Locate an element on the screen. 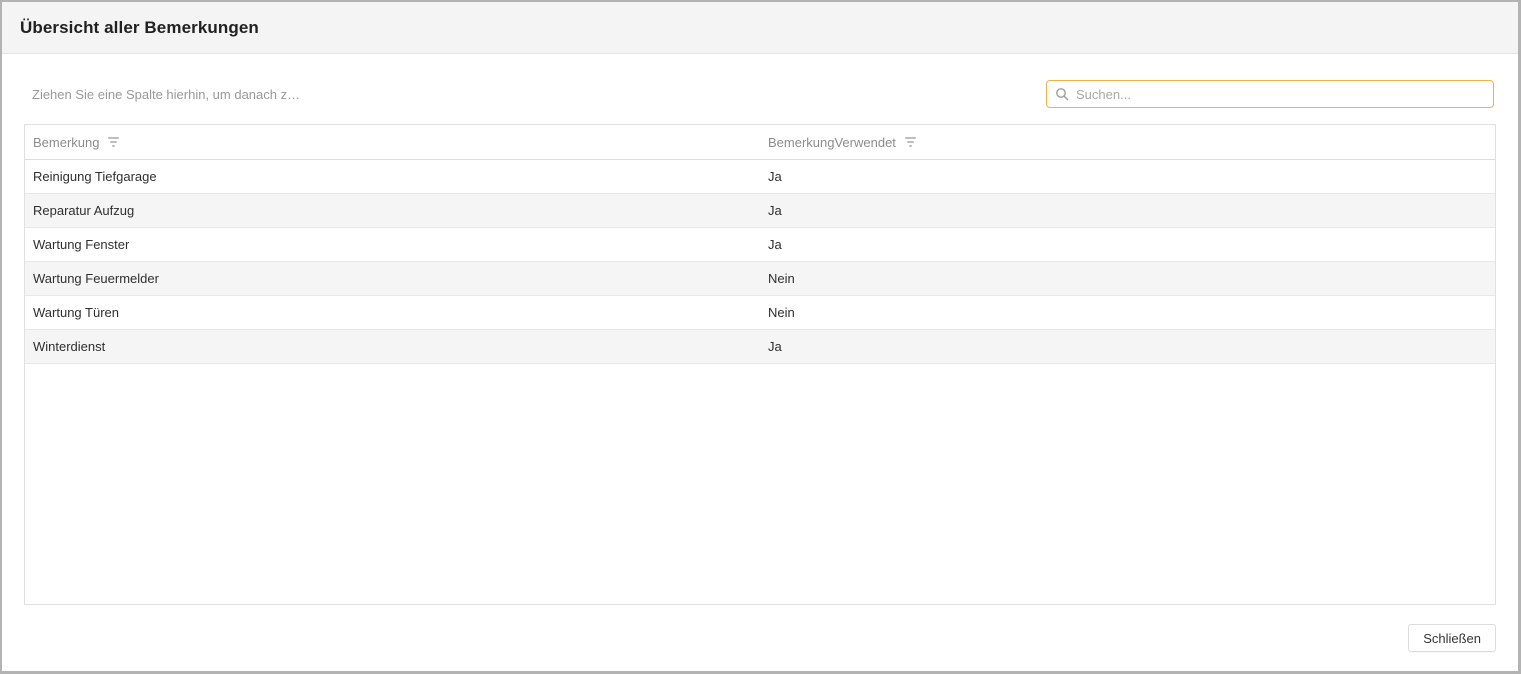 This screenshot has height=674, width=1521. cell-bemerkung: Wartung Feuermelder is located at coordinates (96, 278).